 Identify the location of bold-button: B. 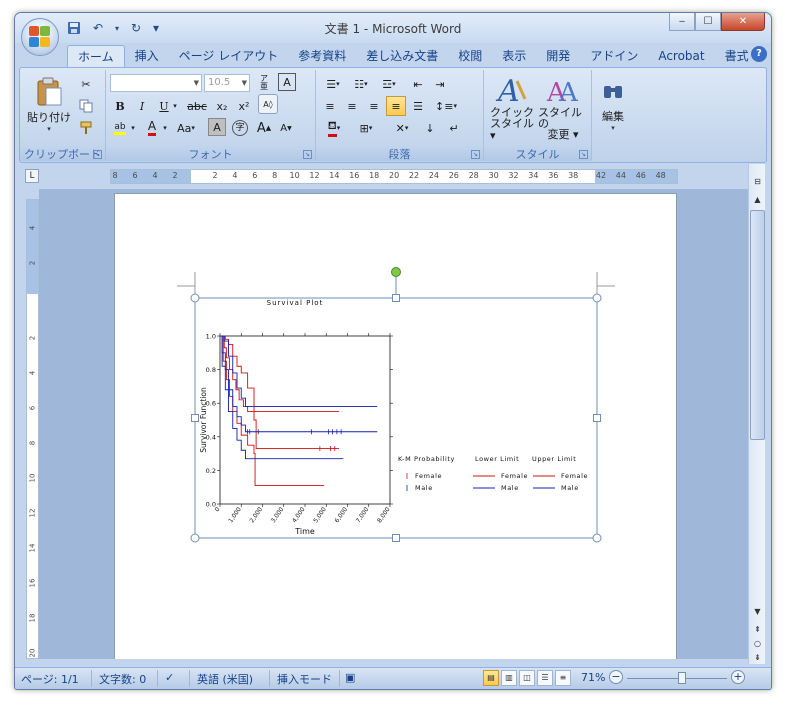
(120, 106).